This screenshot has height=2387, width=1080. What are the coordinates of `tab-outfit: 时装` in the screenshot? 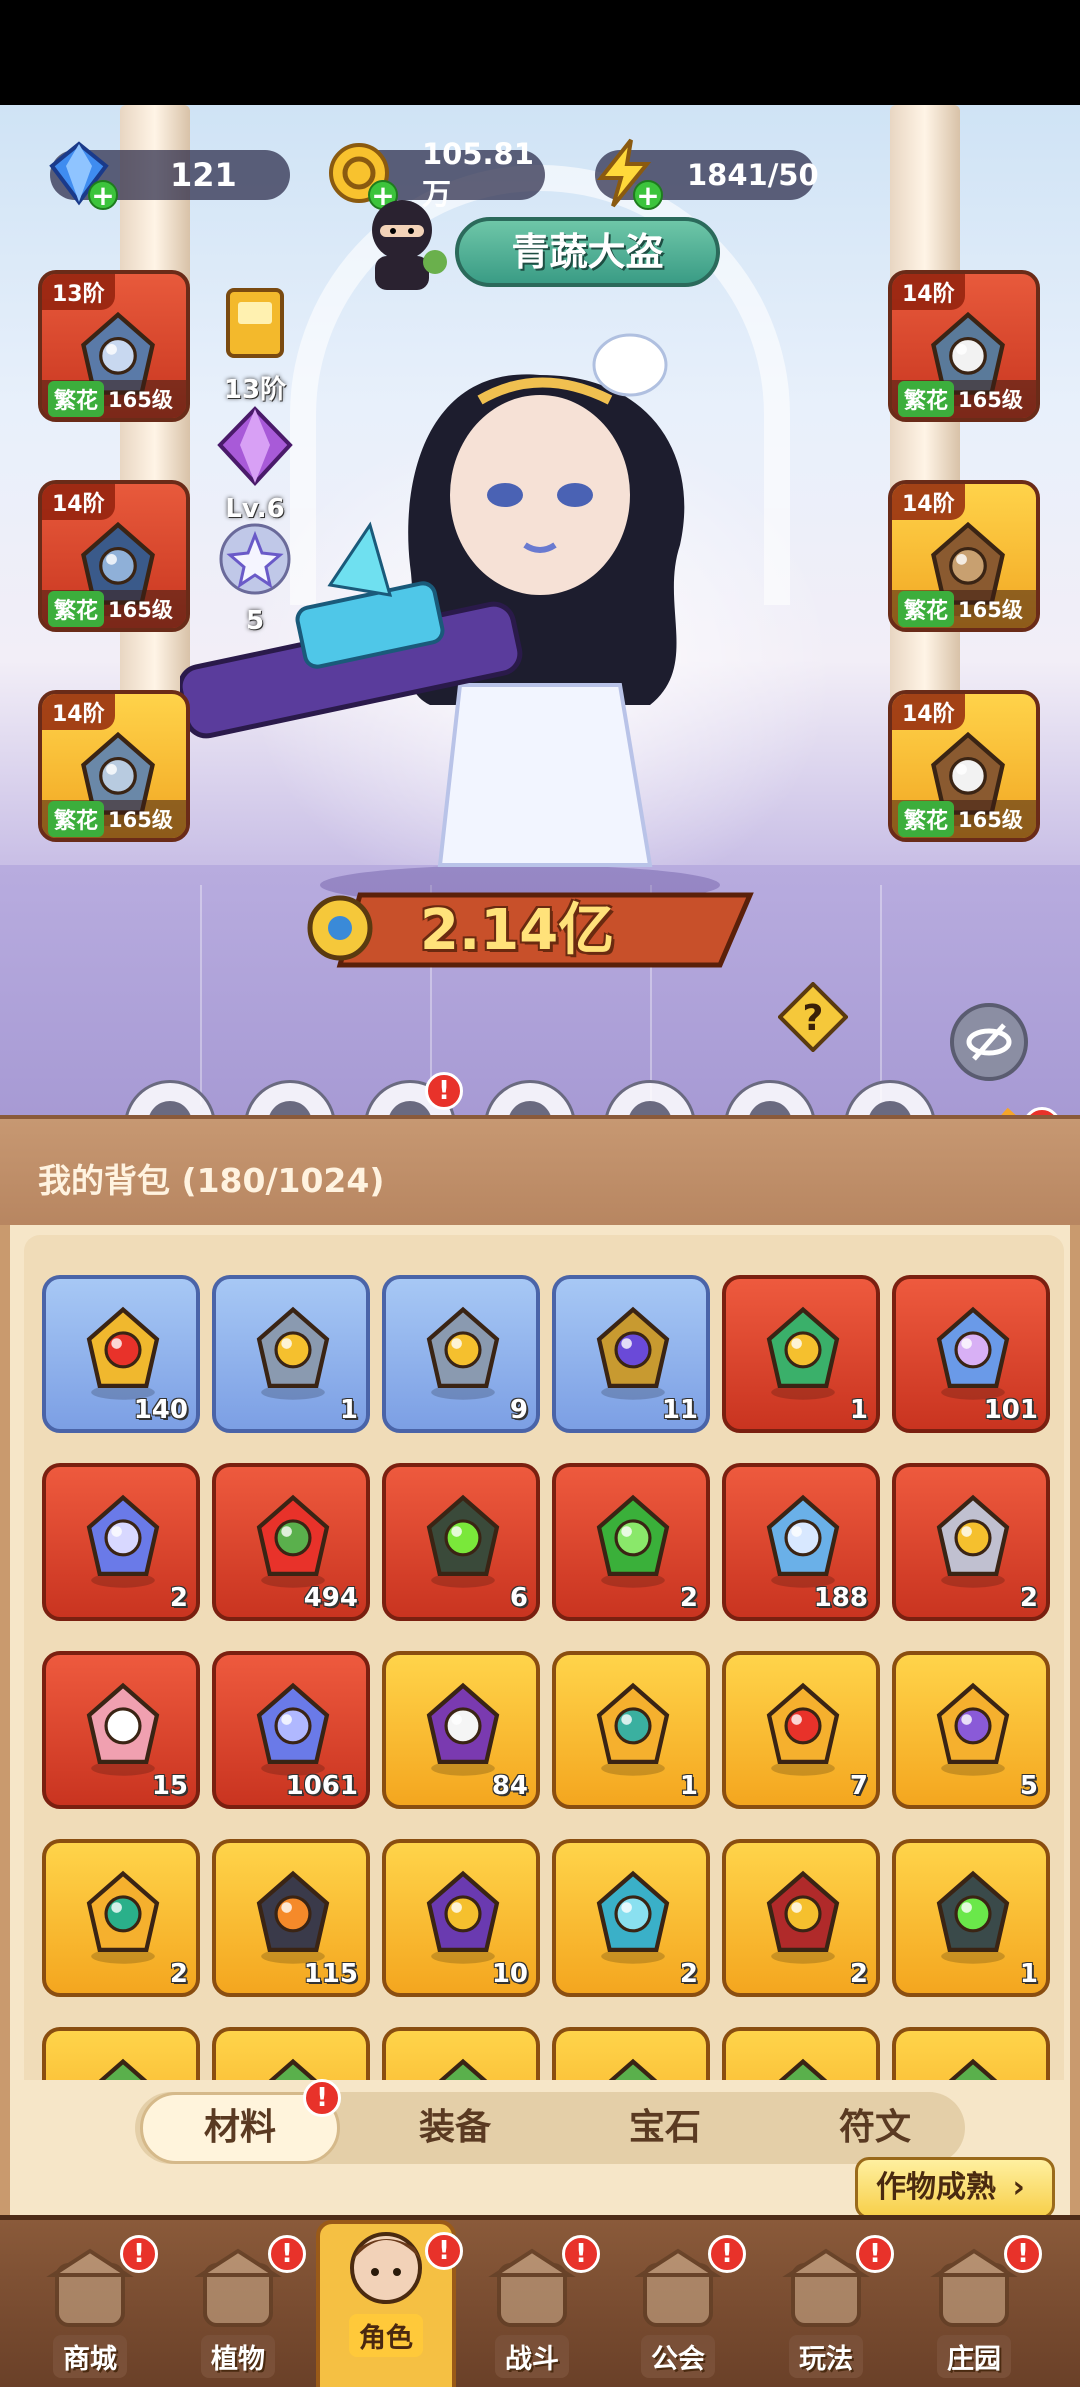 It's located at (290, 1097).